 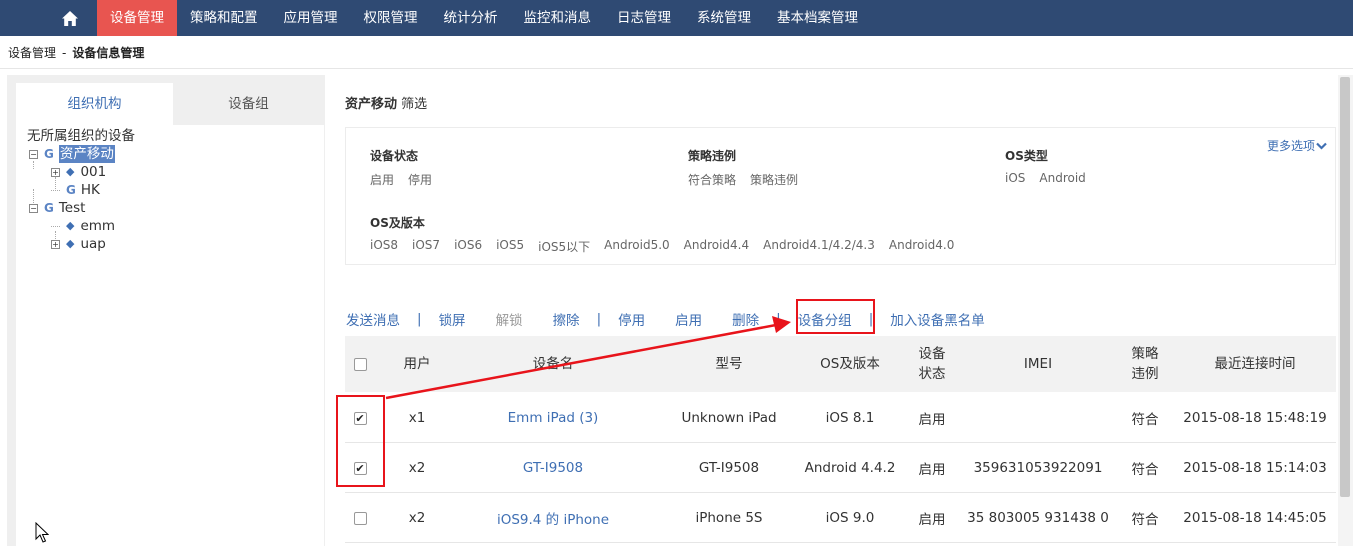 What do you see at coordinates (42, 532) in the screenshot?
I see `mouse-cursor-icon` at bounding box center [42, 532].